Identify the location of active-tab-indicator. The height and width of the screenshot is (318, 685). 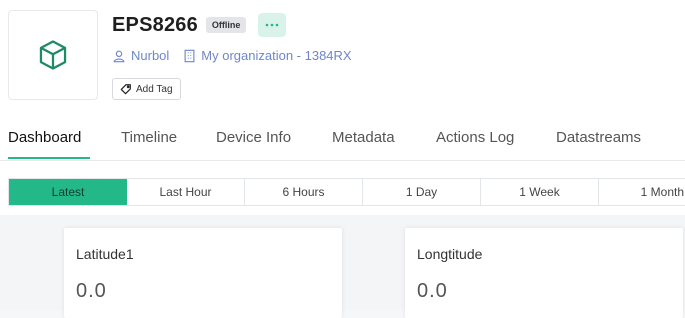
(49, 158).